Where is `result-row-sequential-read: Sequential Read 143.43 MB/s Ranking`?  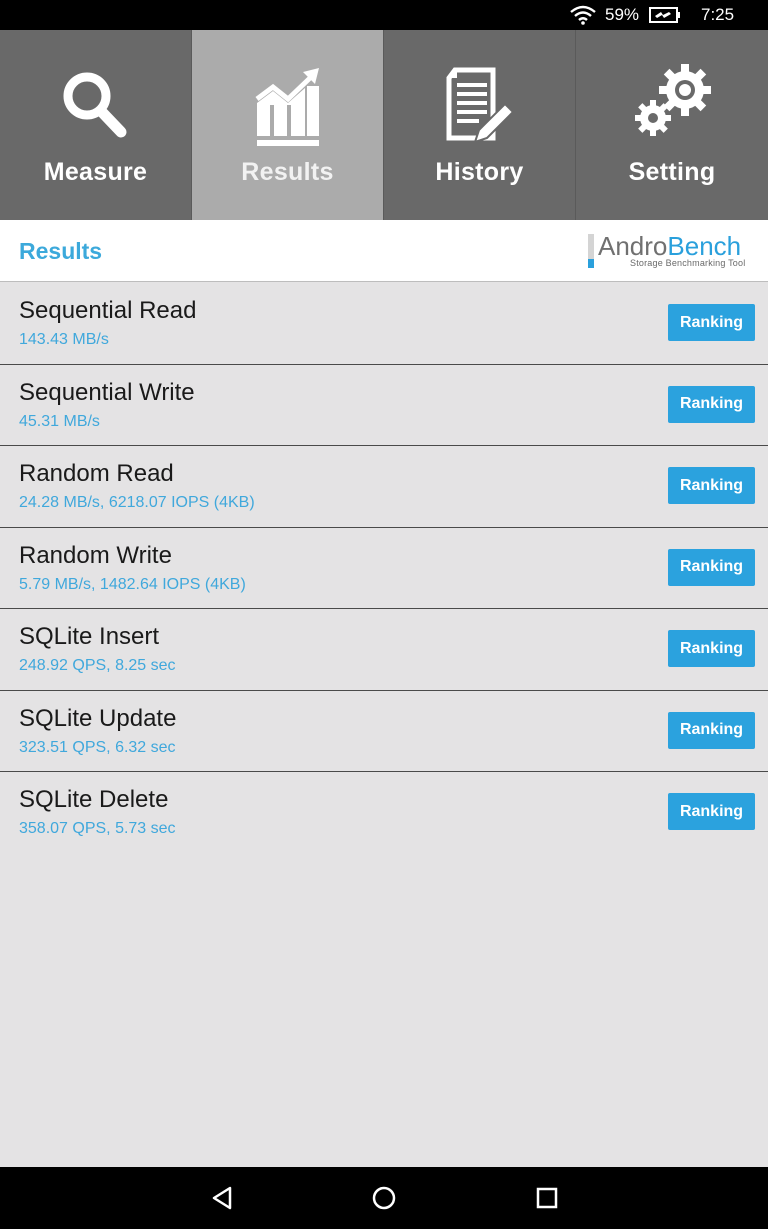 result-row-sequential-read: Sequential Read 143.43 MB/s Ranking is located at coordinates (384, 324).